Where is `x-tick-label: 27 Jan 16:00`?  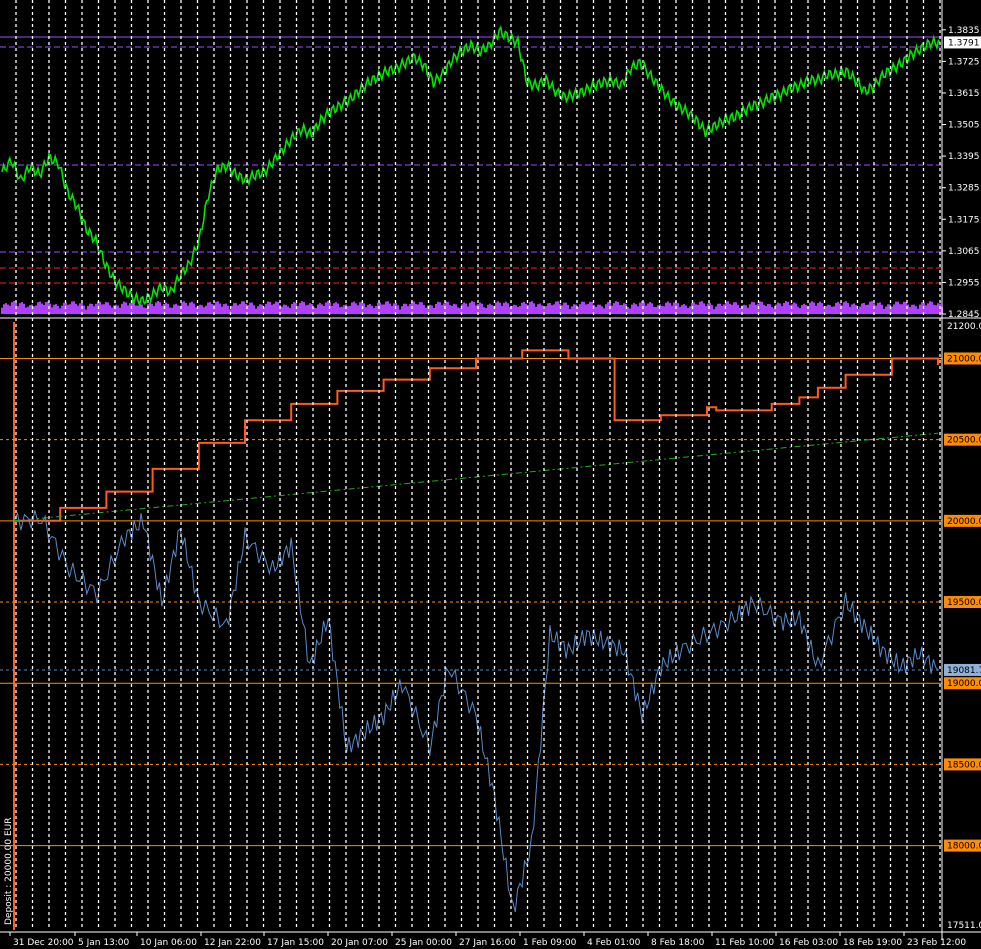
x-tick-label: 27 Jan 16:00 is located at coordinates (487, 943).